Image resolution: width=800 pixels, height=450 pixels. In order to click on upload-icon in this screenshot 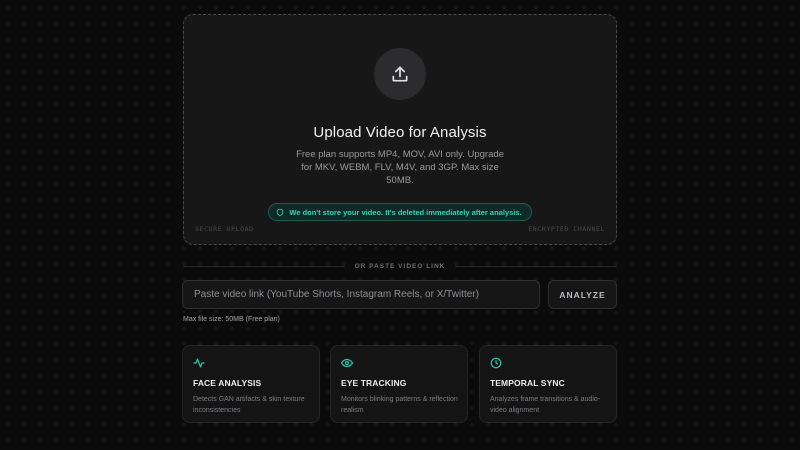, I will do `click(400, 74)`.